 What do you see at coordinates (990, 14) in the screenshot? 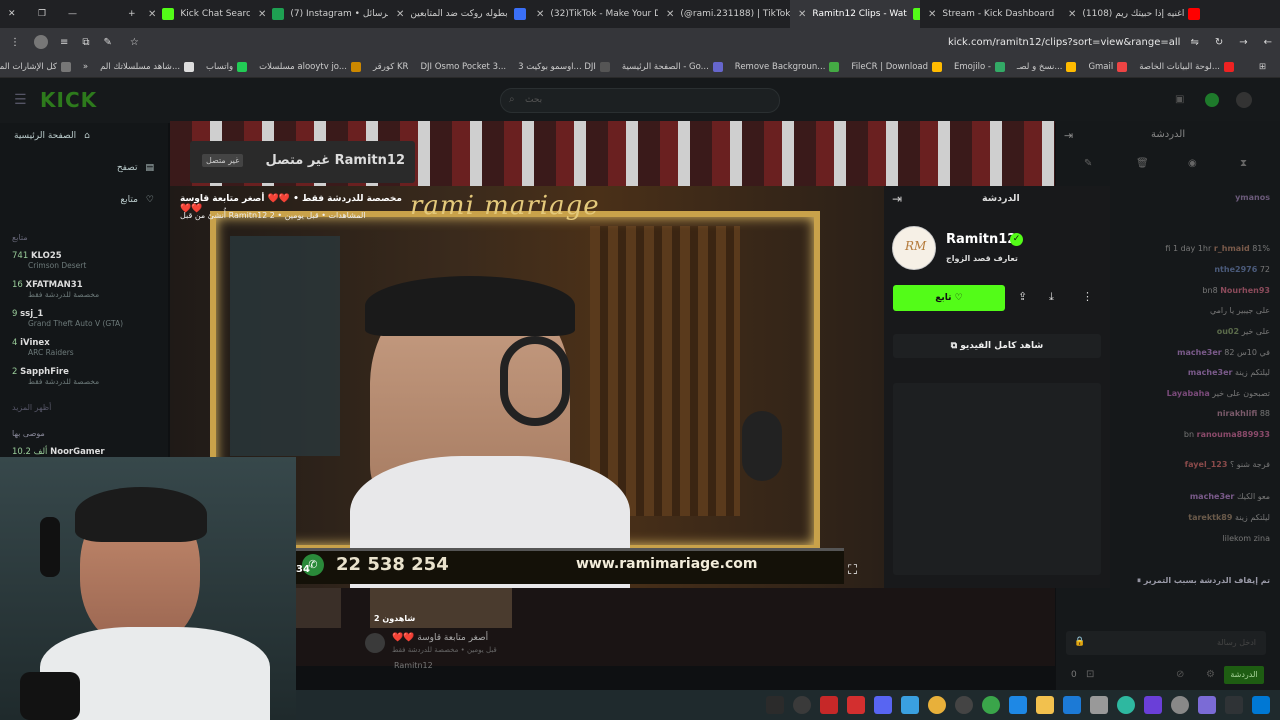
I see `tab-kick-dashboard: ✕ Stream - Kick Dashboard` at bounding box center [990, 14].